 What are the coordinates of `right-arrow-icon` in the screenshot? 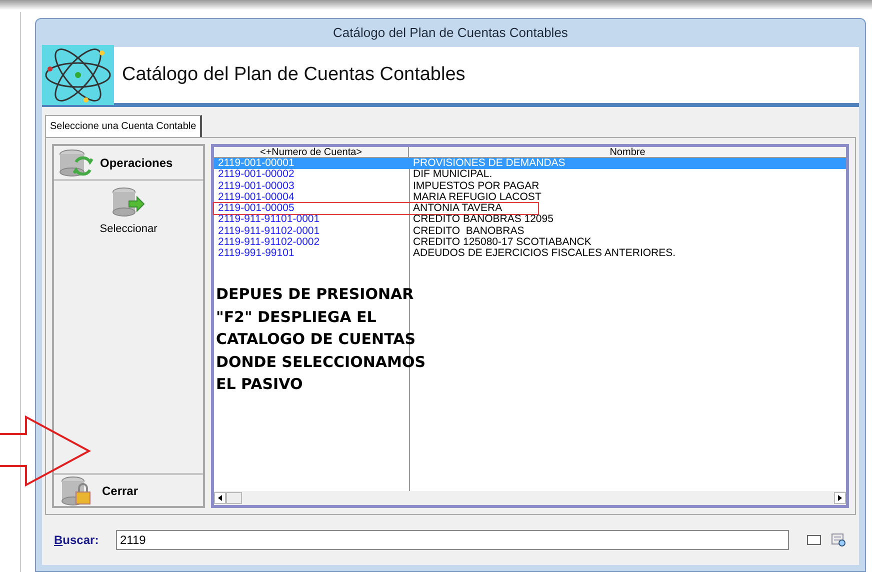 It's located at (840, 498).